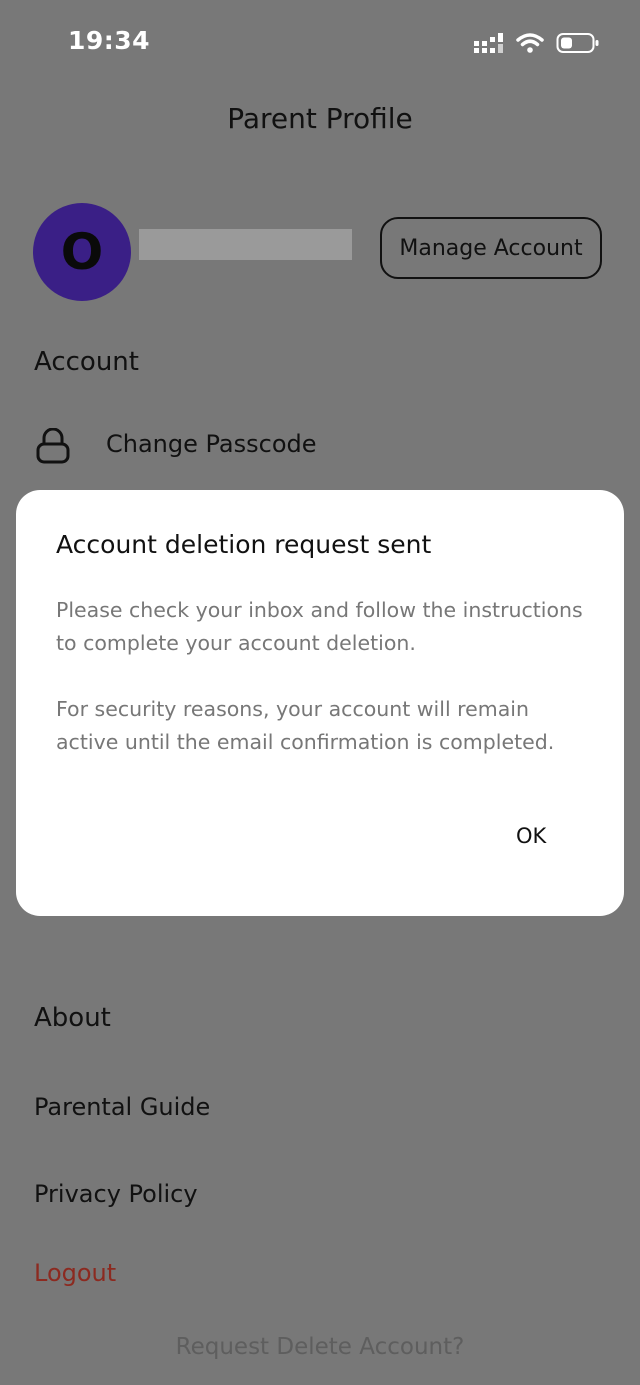 This screenshot has height=1385, width=640. I want to click on status-icons, so click(537, 43).